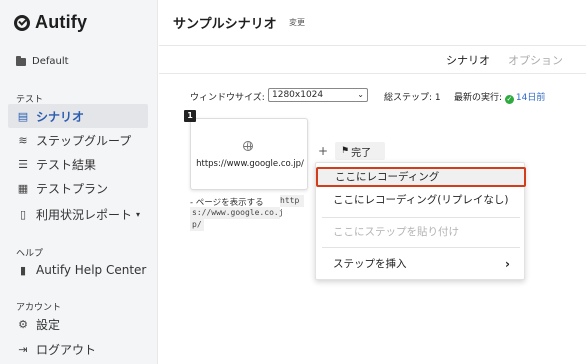 This screenshot has height=364, width=586. What do you see at coordinates (23, 164) in the screenshot?
I see `list-icon: ☰` at bounding box center [23, 164].